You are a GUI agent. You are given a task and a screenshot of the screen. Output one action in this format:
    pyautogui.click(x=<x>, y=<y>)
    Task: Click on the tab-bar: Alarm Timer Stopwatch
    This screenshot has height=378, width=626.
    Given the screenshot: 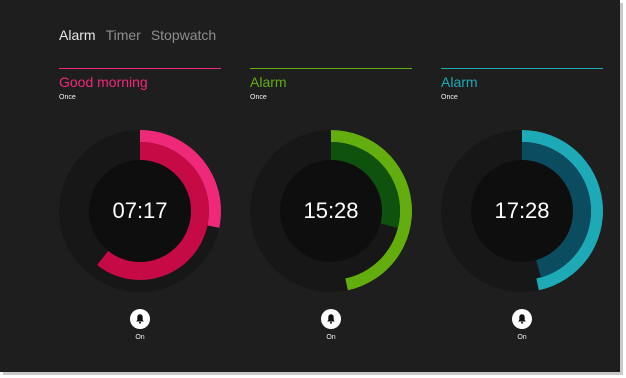 What is the action you would take?
    pyautogui.click(x=137, y=35)
    